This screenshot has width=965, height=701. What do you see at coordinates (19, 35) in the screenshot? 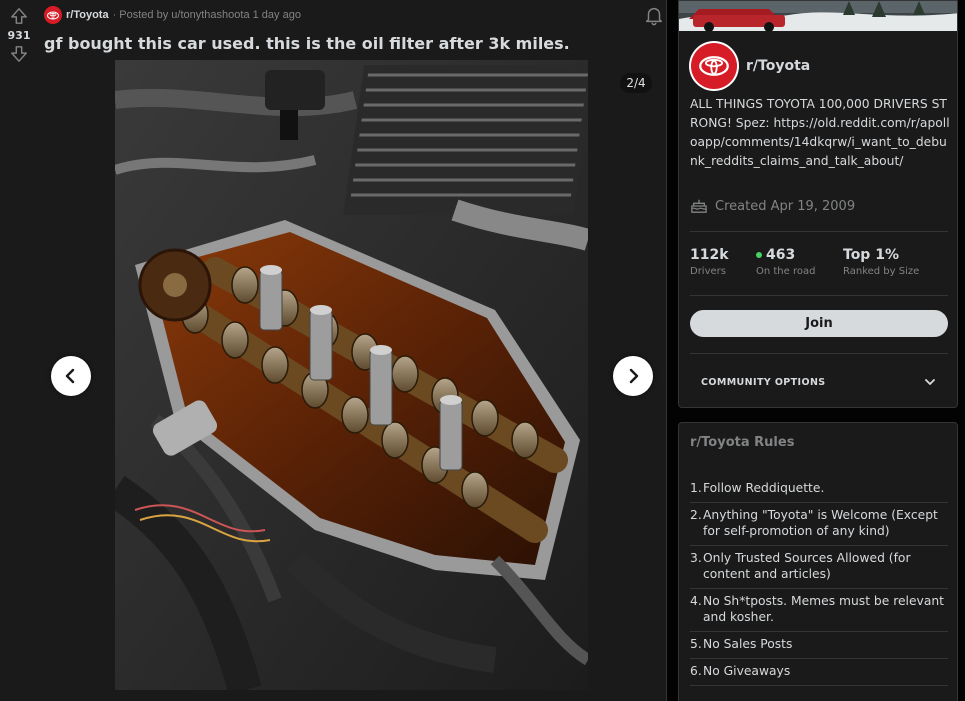
I see `vote-count: 931` at bounding box center [19, 35].